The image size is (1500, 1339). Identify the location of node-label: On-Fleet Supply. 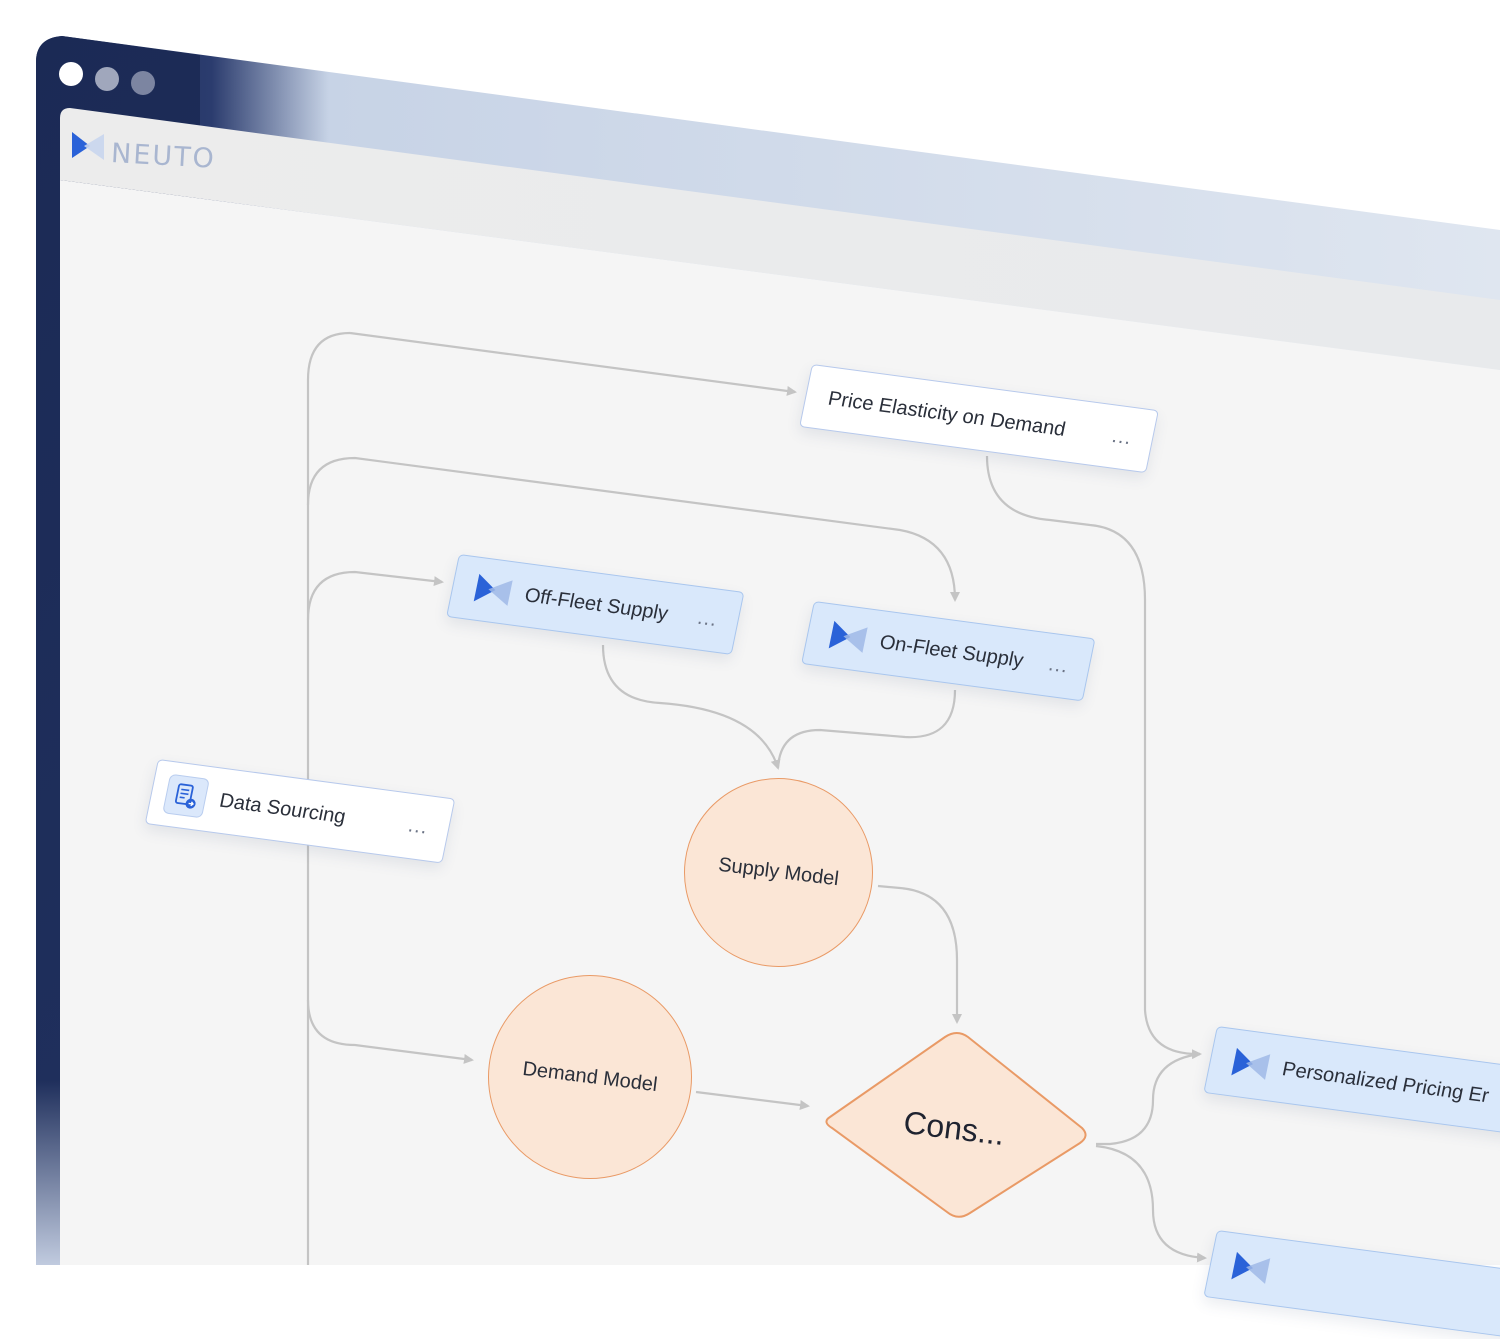
(951, 651).